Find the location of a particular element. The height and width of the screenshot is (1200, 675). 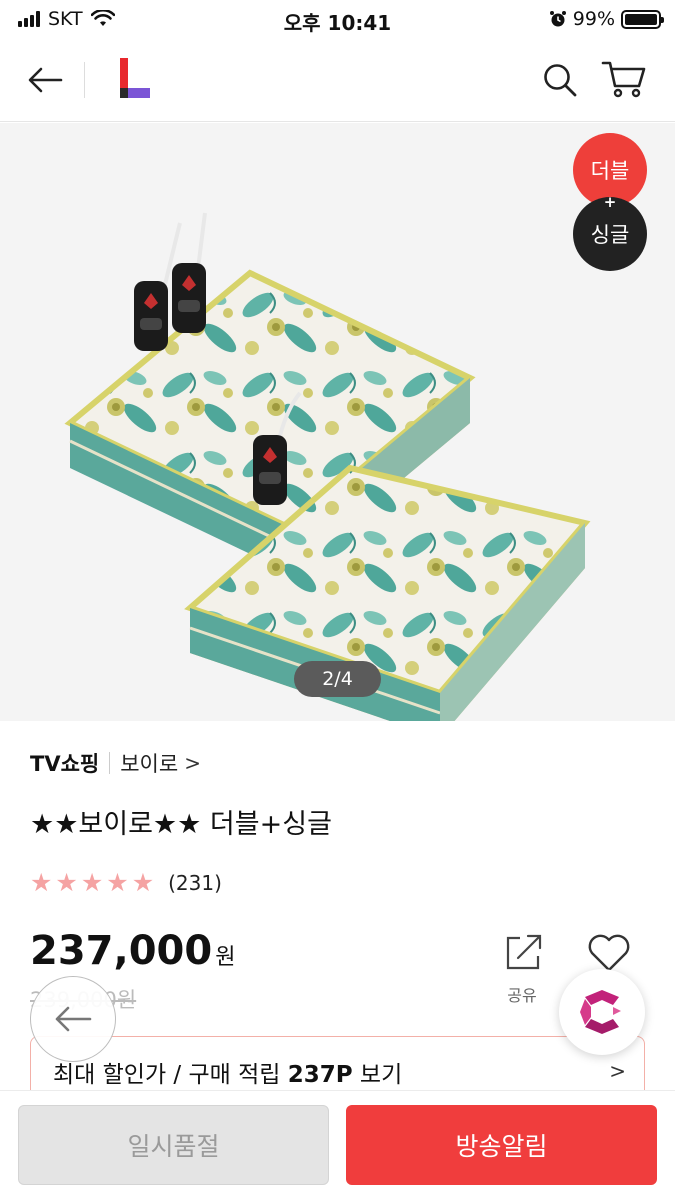

star-rating: ★ ★ ★ ★ ★ is located at coordinates (92, 882).